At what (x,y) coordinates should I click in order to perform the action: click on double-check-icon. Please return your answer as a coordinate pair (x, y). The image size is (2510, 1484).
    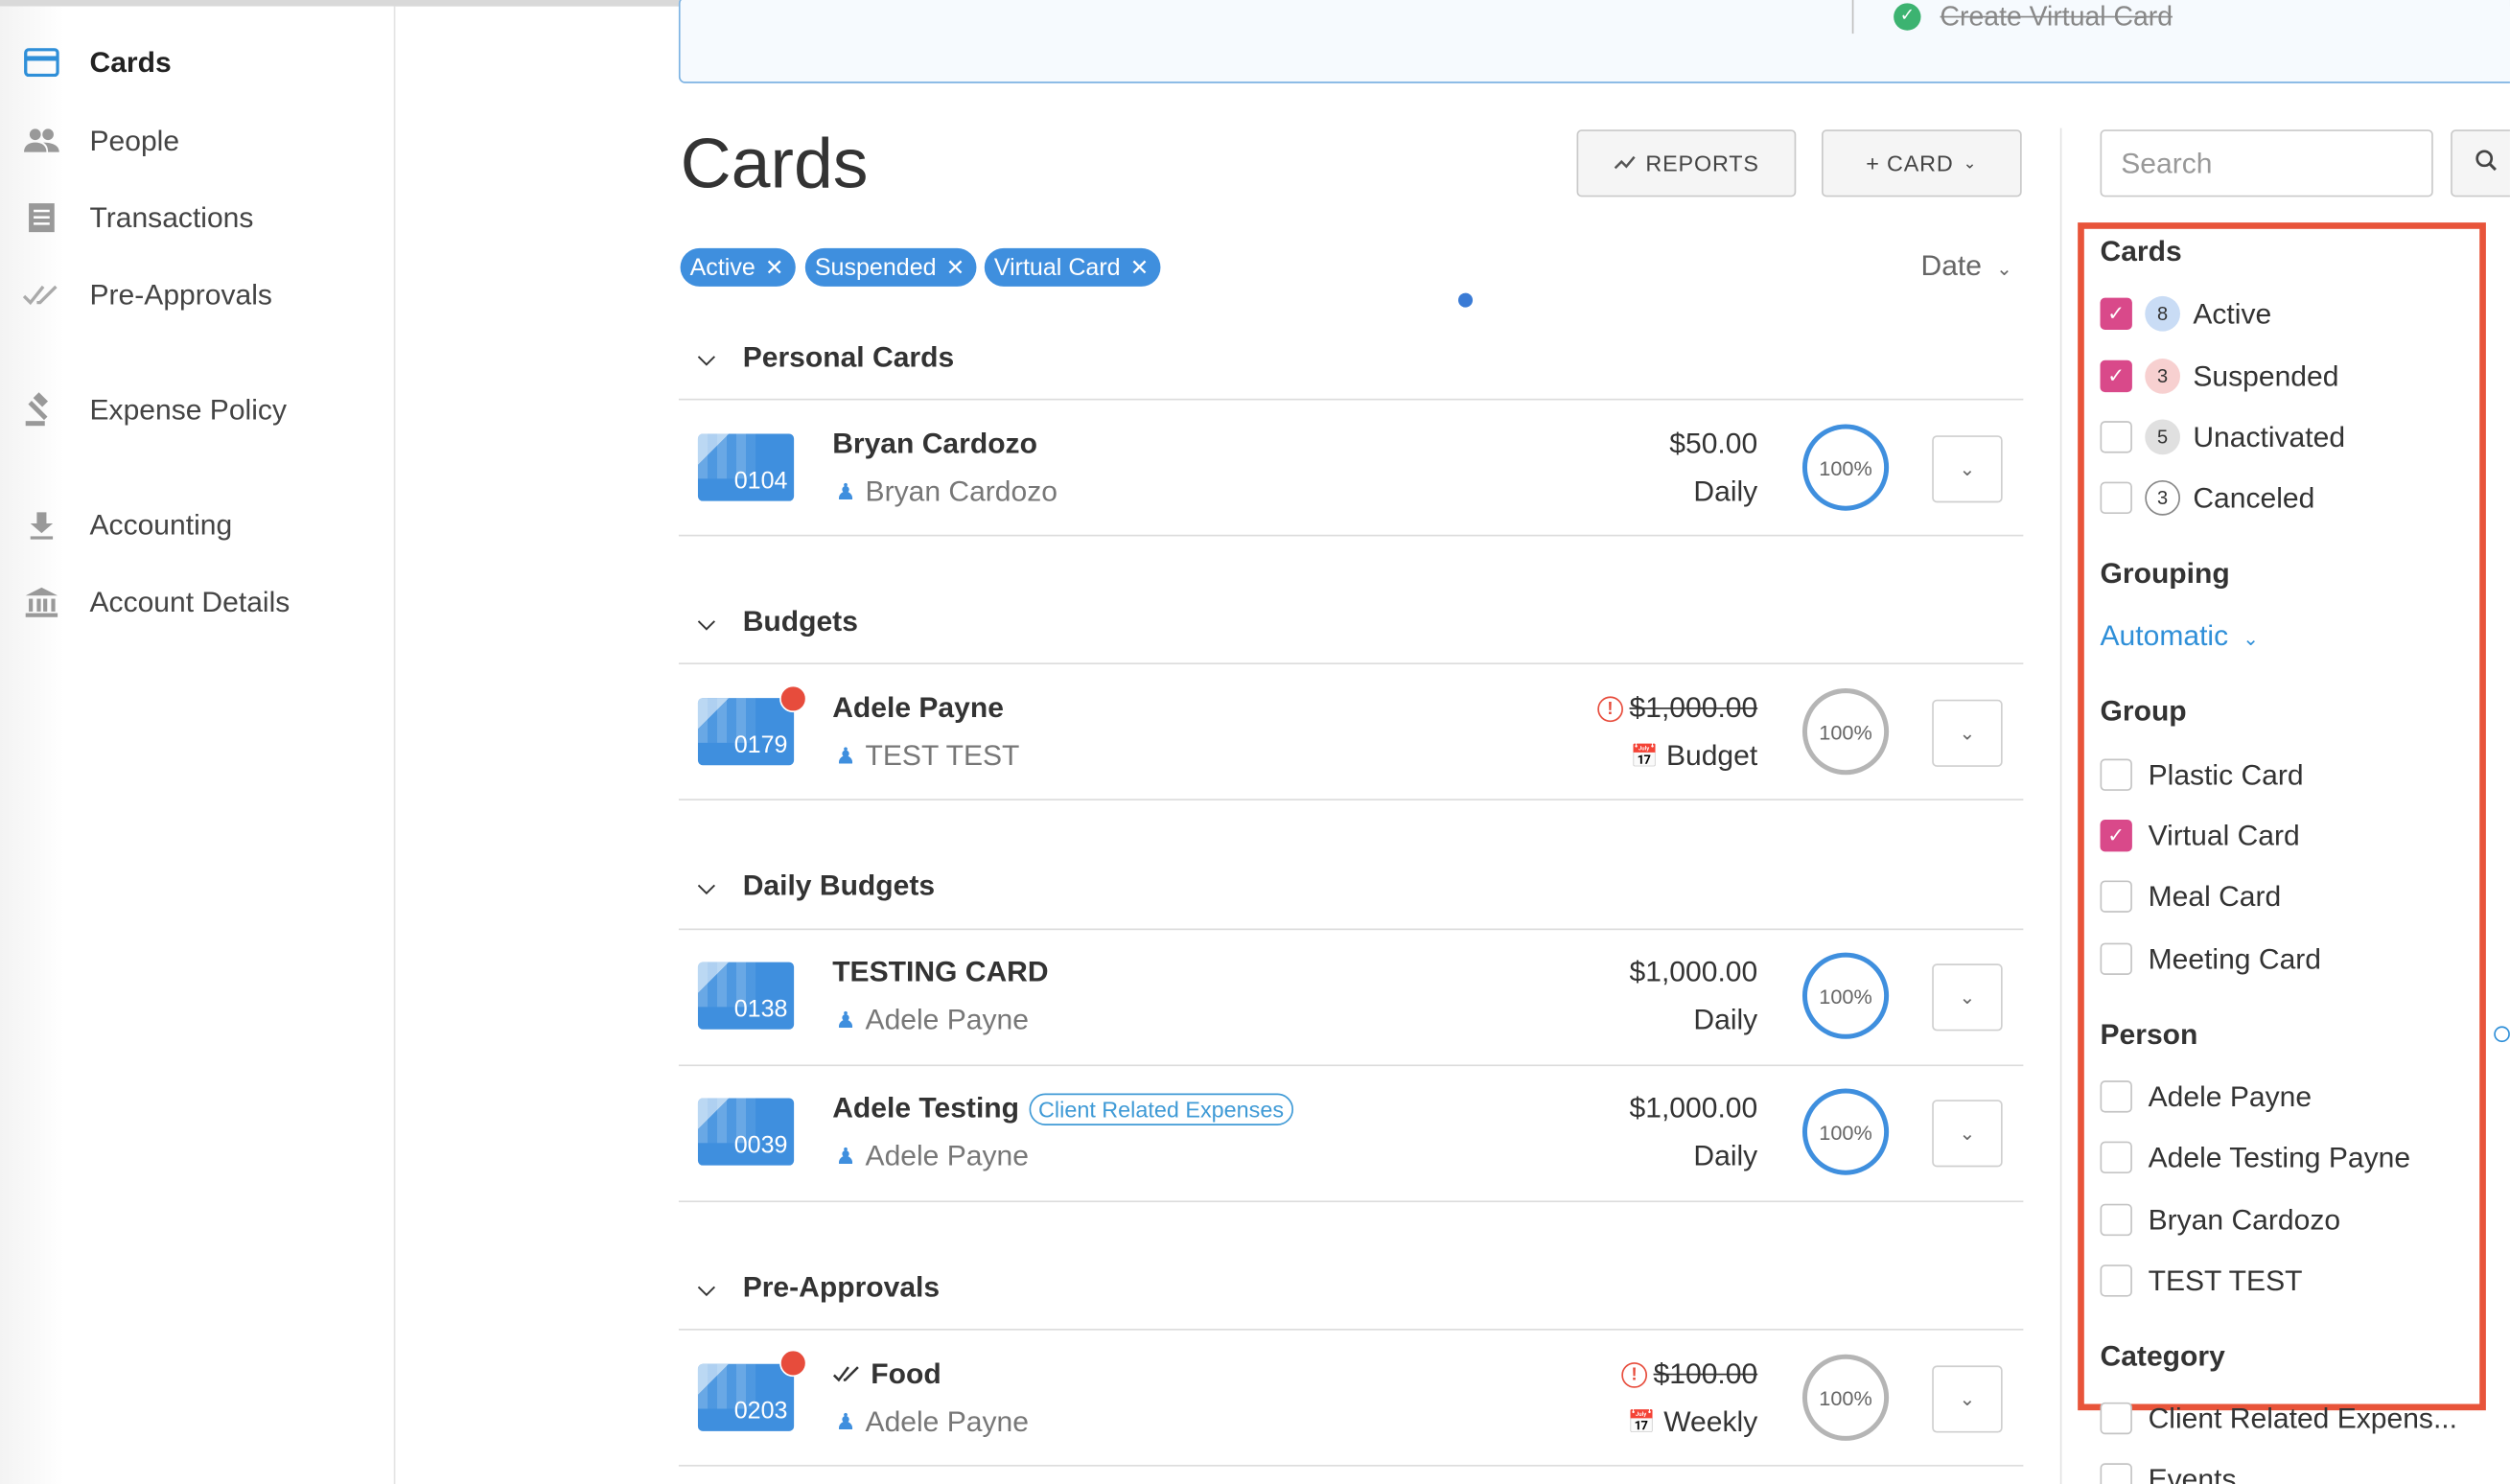
    Looking at the image, I should click on (847, 1374).